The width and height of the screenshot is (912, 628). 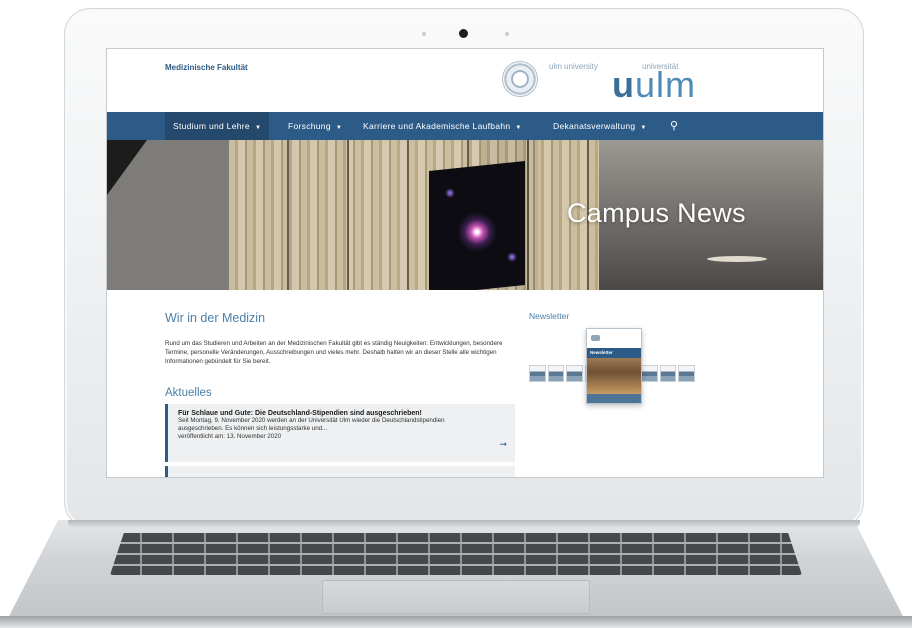 What do you see at coordinates (601, 352) in the screenshot?
I see `newsletter-cover-label: Newsletter` at bounding box center [601, 352].